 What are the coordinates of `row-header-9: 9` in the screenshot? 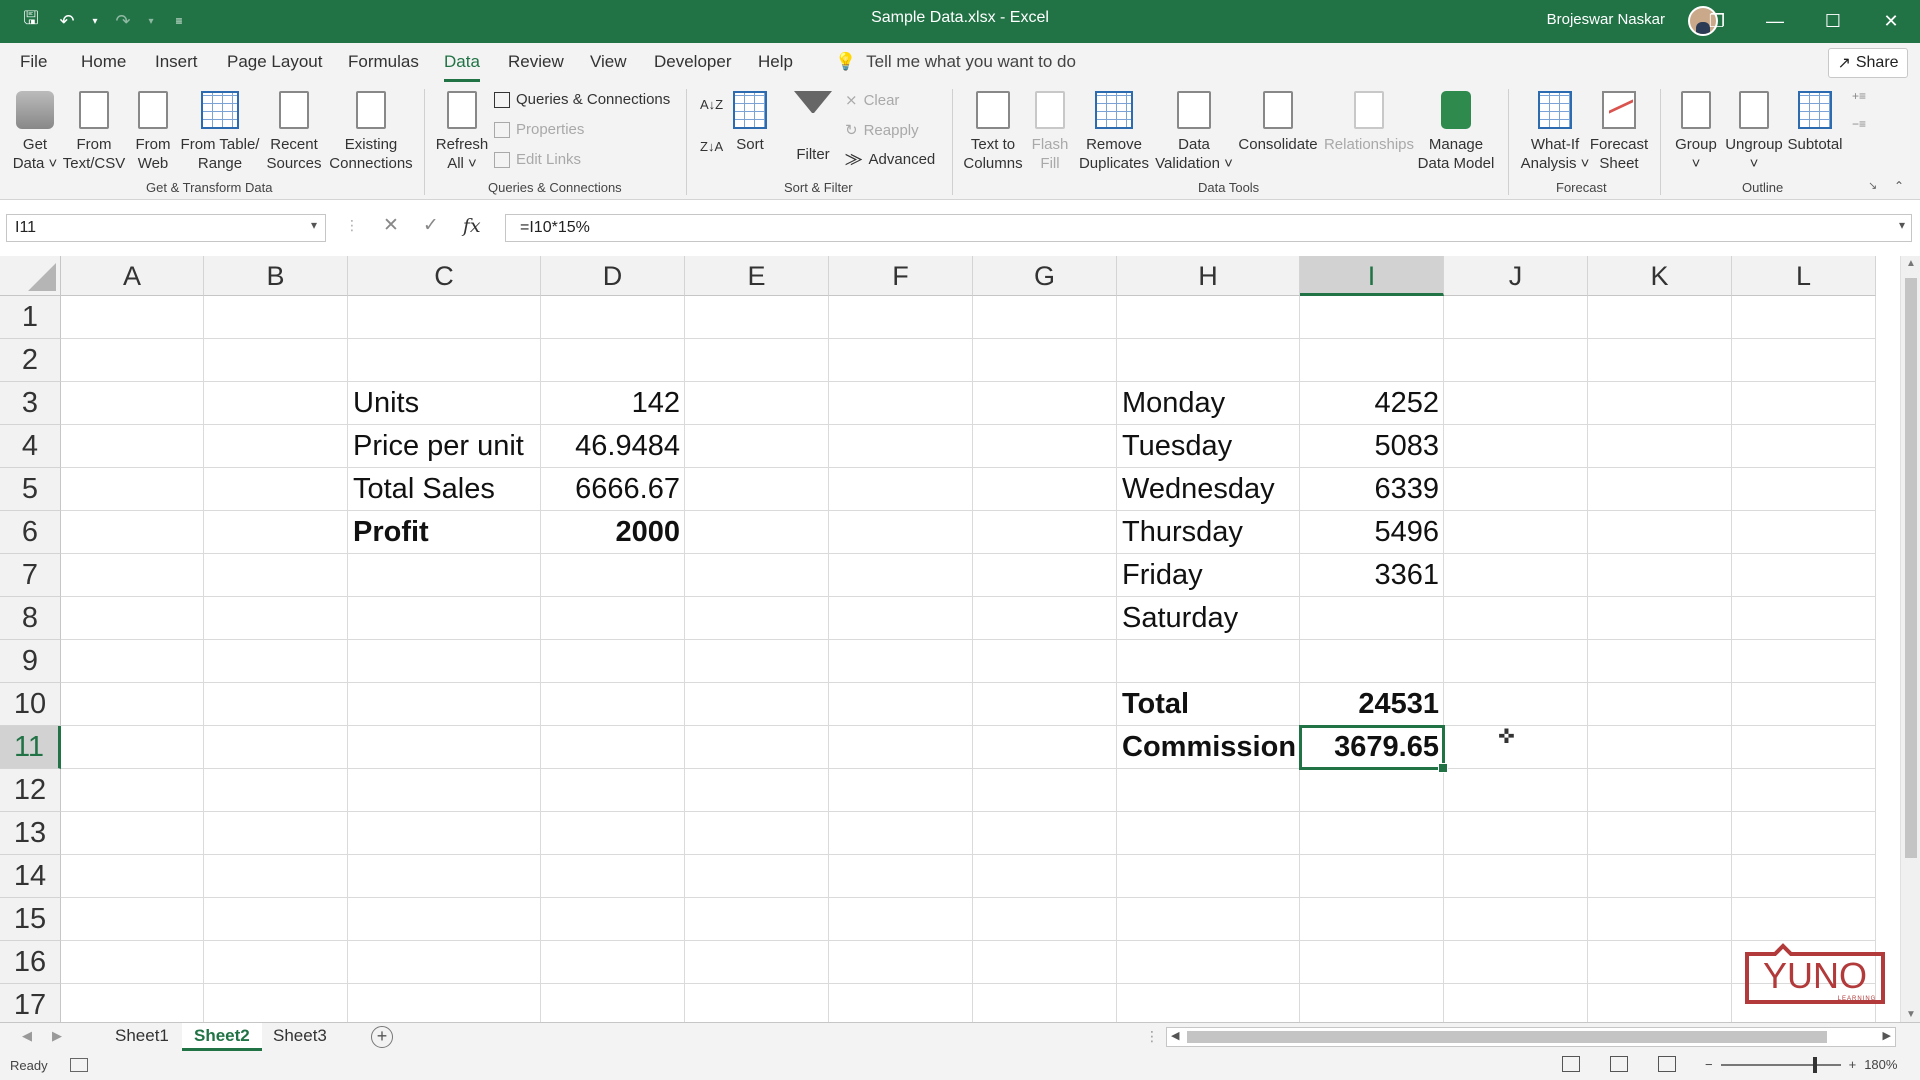 It's located at (30, 661).